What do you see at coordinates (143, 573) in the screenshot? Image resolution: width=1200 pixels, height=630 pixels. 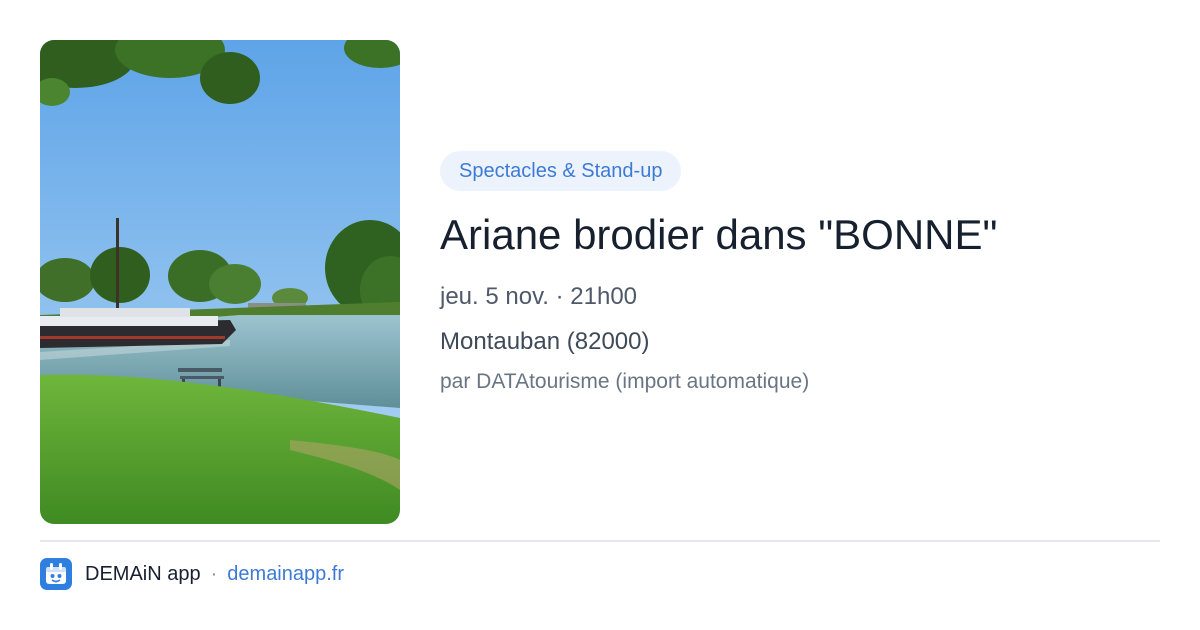 I see `app-name: DEMAiN app` at bounding box center [143, 573].